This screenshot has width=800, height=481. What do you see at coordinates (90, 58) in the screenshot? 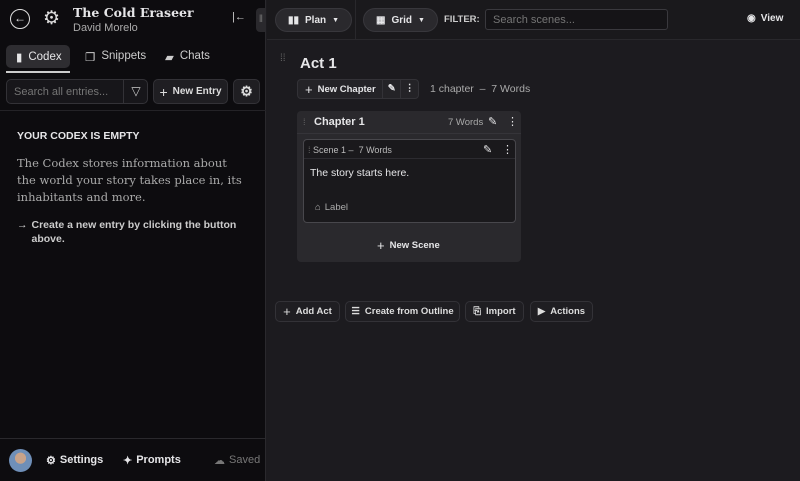
I see `snippets-icon: ❐` at bounding box center [90, 58].